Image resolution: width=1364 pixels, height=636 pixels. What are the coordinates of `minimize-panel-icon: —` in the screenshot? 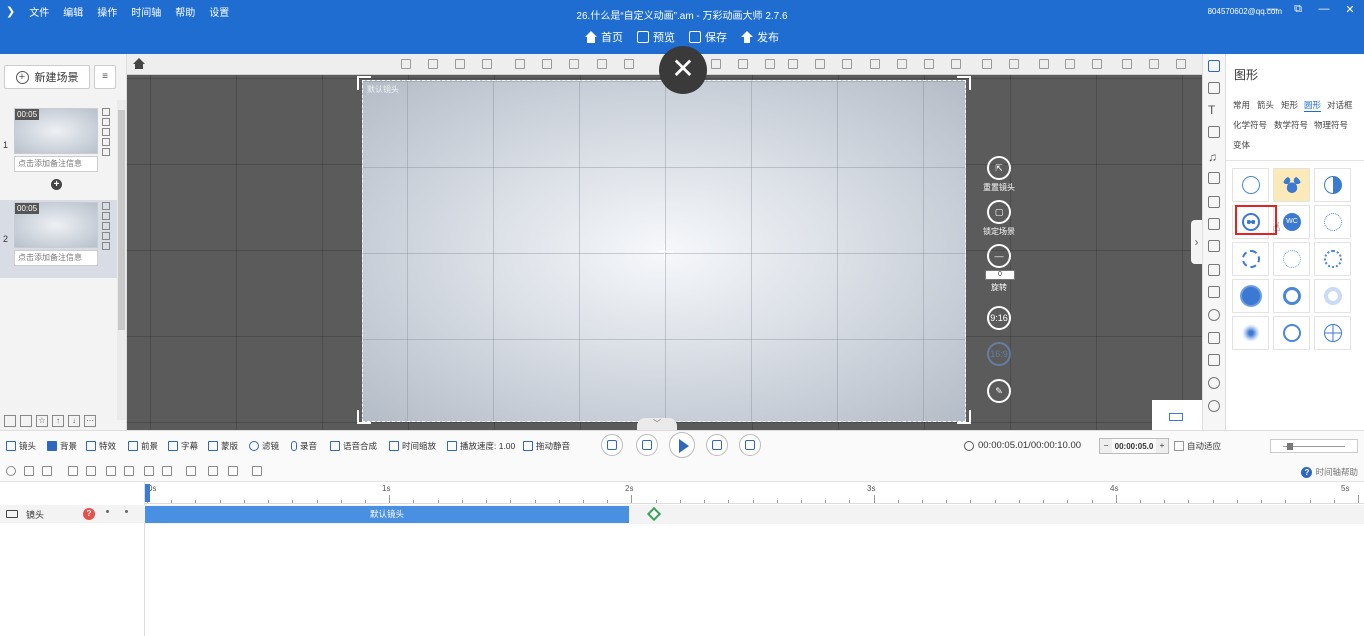 It's located at (1272, 9).